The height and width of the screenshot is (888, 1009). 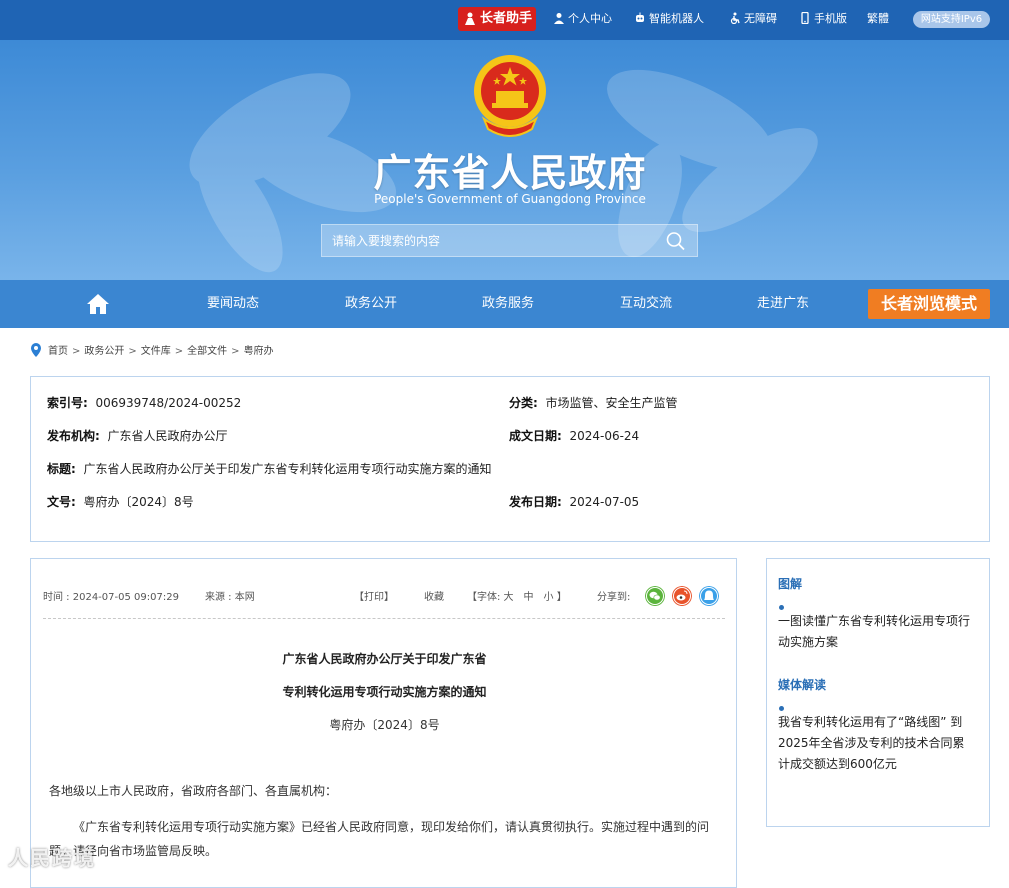 I want to click on accessibility-link: 无障碍, so click(x=753, y=19).